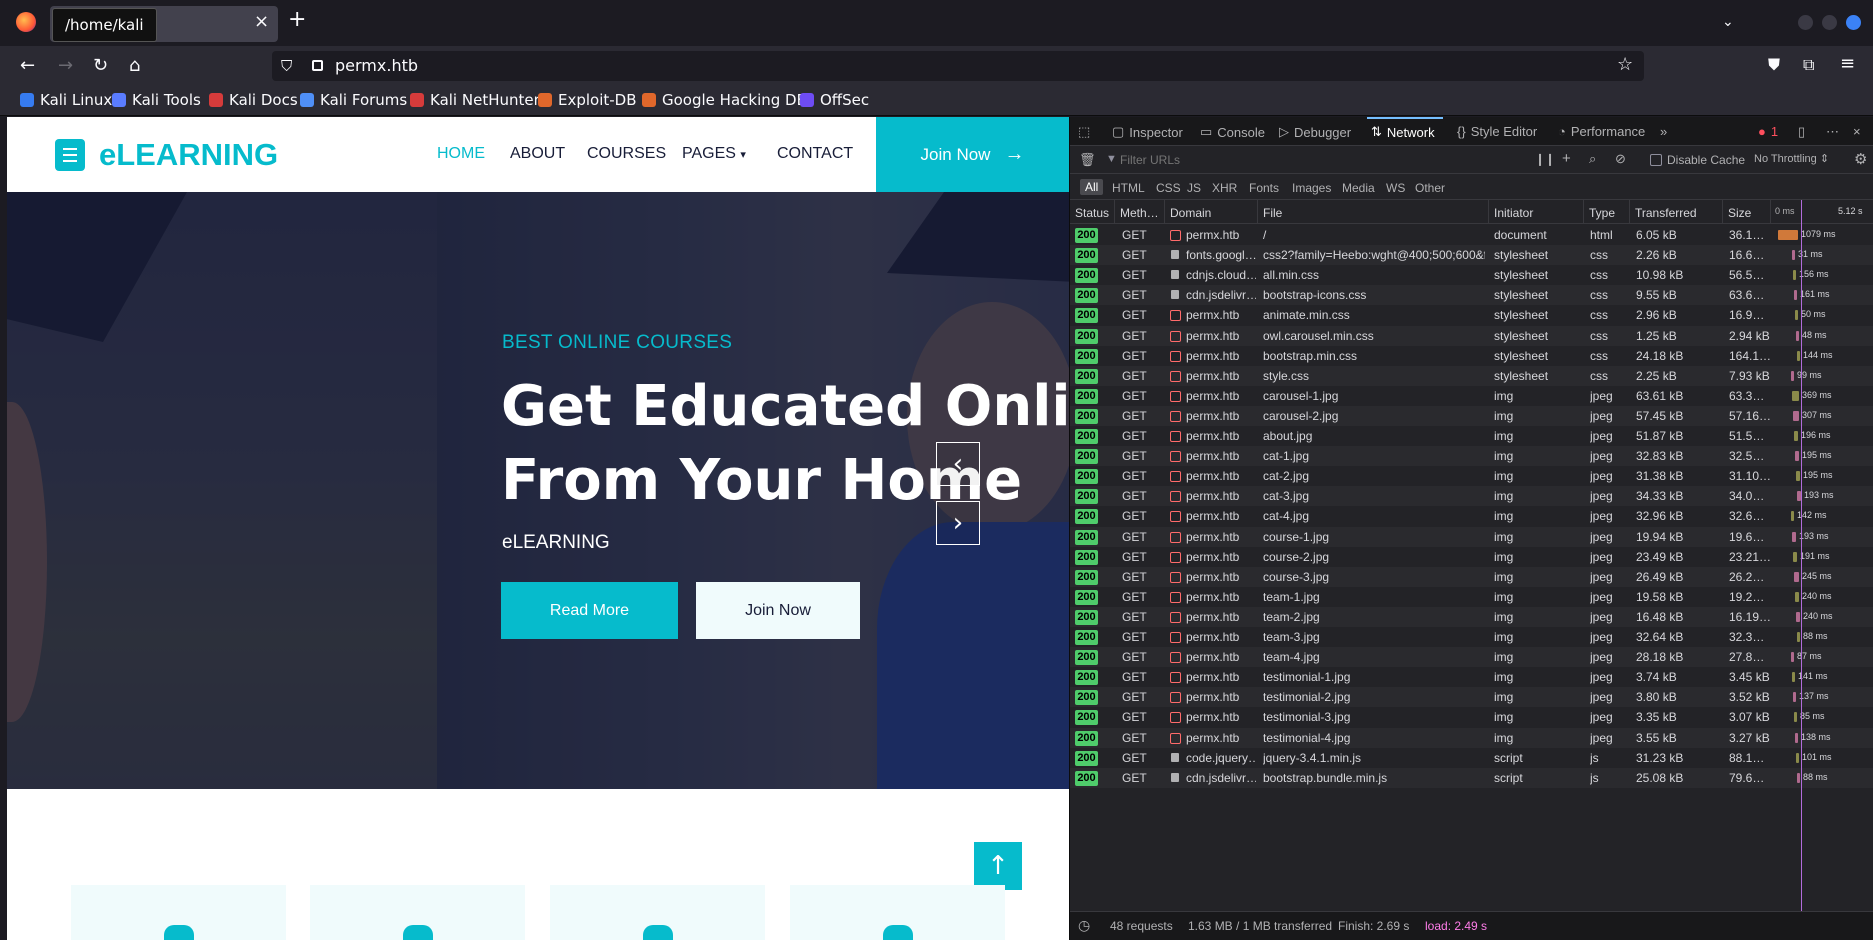 Image resolution: width=1873 pixels, height=940 pixels. Describe the element at coordinates (958, 66) in the screenshot. I see `url-bar` at that location.